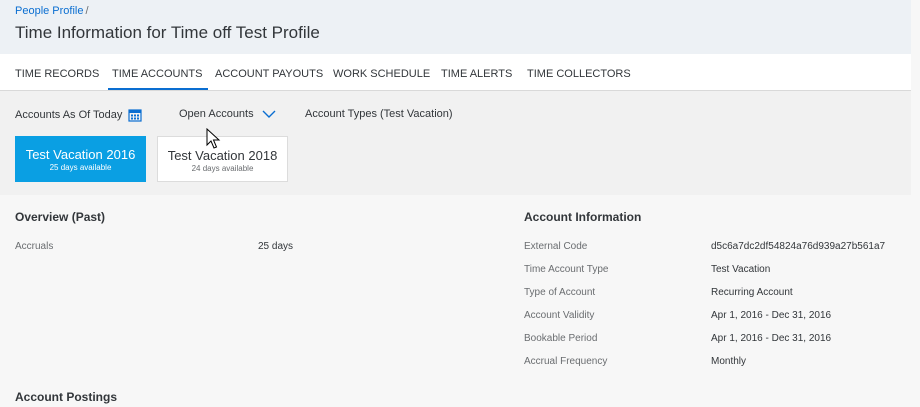 Image resolution: width=920 pixels, height=407 pixels. I want to click on accruals-label: Accruals, so click(34, 246).